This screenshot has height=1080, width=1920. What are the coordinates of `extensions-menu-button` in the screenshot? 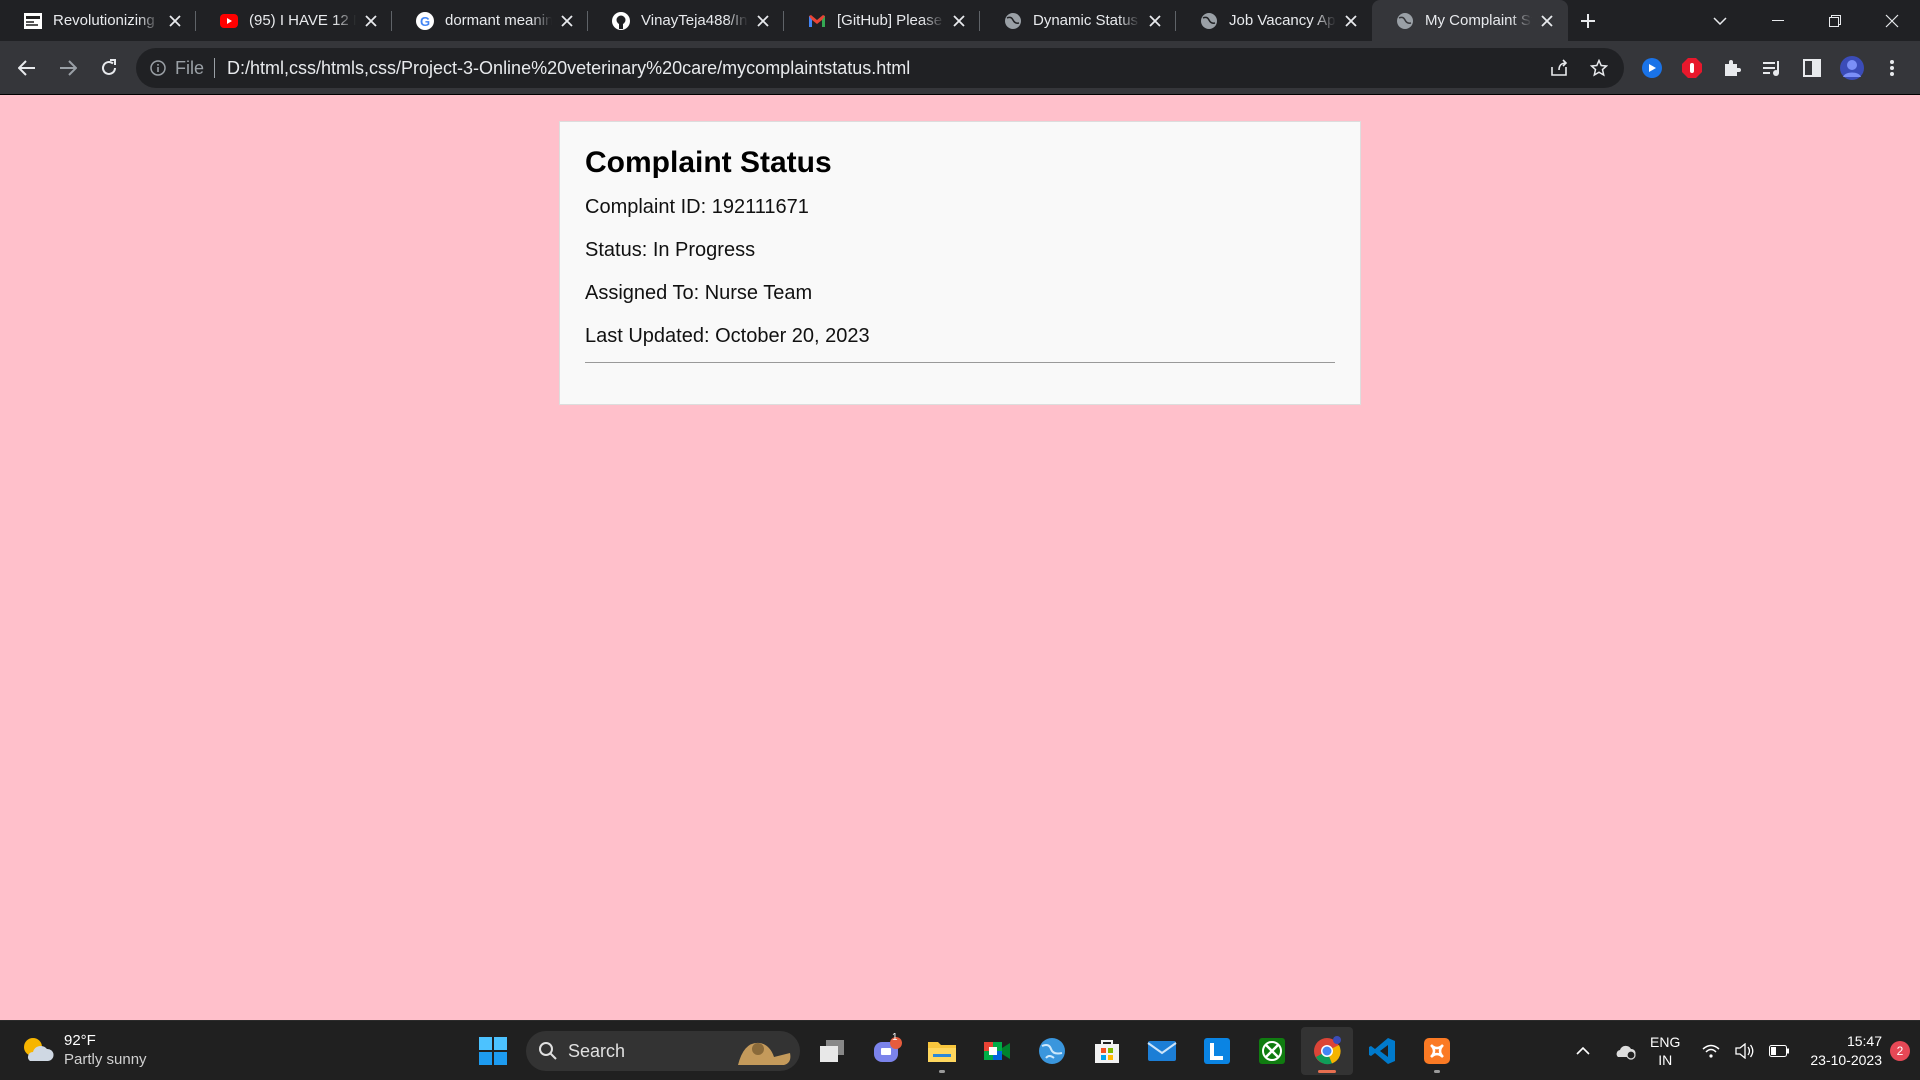 It's located at (1732, 68).